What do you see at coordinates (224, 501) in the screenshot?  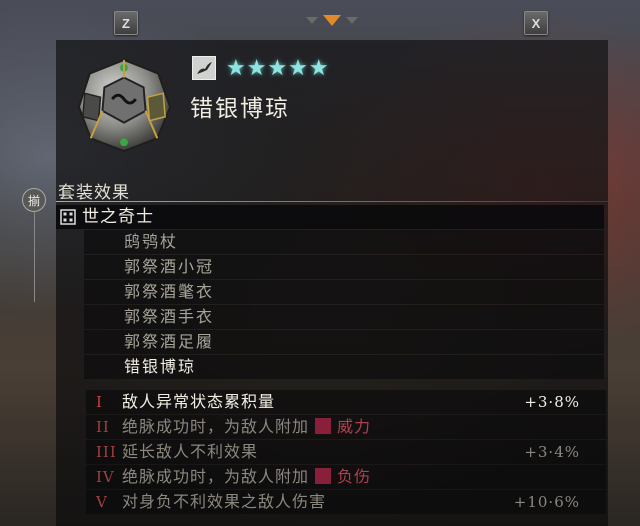 I see `bonus-description: 对身负不利效果之敌人伤害` at bounding box center [224, 501].